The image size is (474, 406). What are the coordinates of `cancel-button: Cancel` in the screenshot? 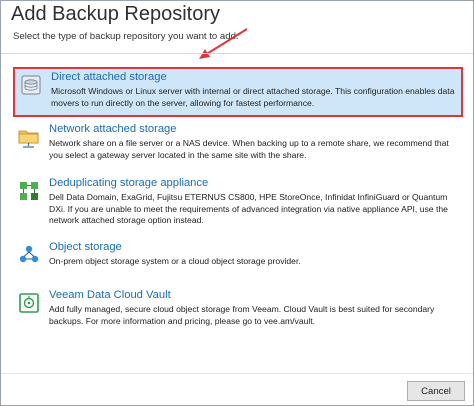 It's located at (436, 391).